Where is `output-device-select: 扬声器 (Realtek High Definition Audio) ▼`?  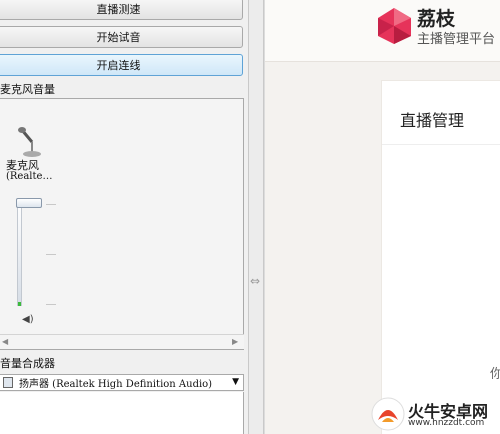
output-device-select: 扬声器 (Realtek High Definition Audio) ▼ is located at coordinates (122, 382).